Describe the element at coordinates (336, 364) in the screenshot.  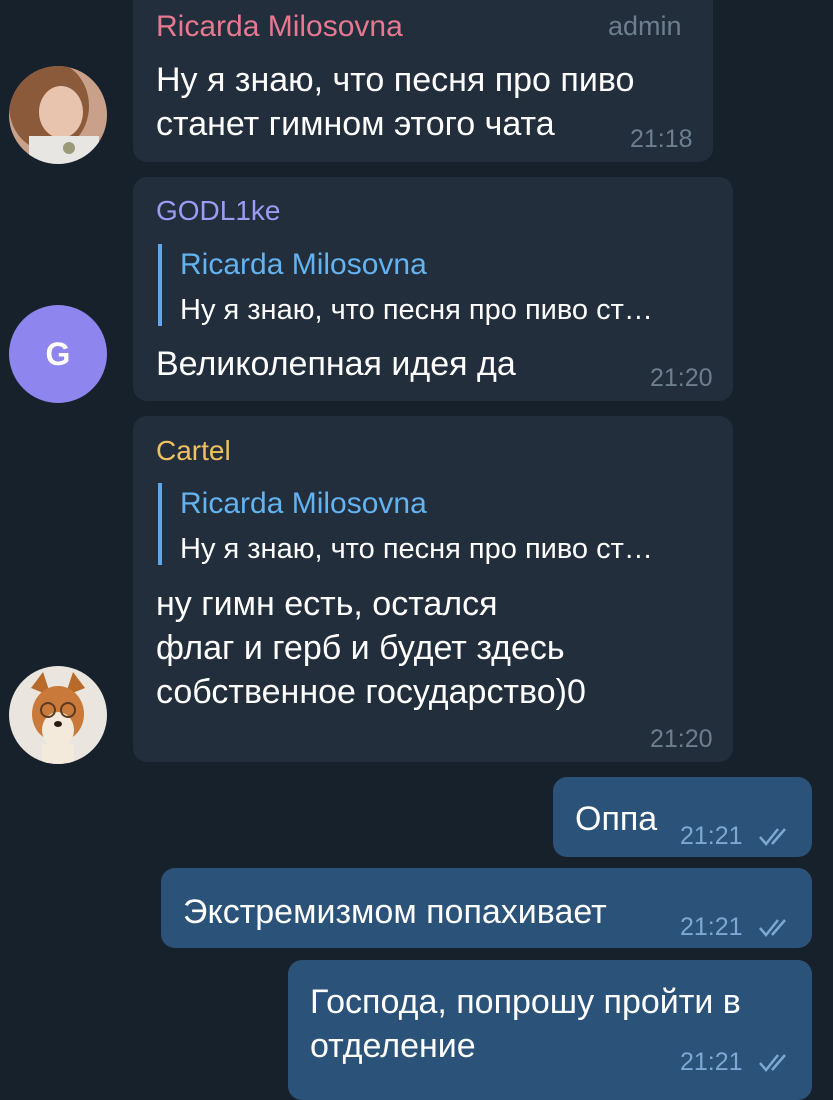
I see `message-text: Великолепная идея да` at that location.